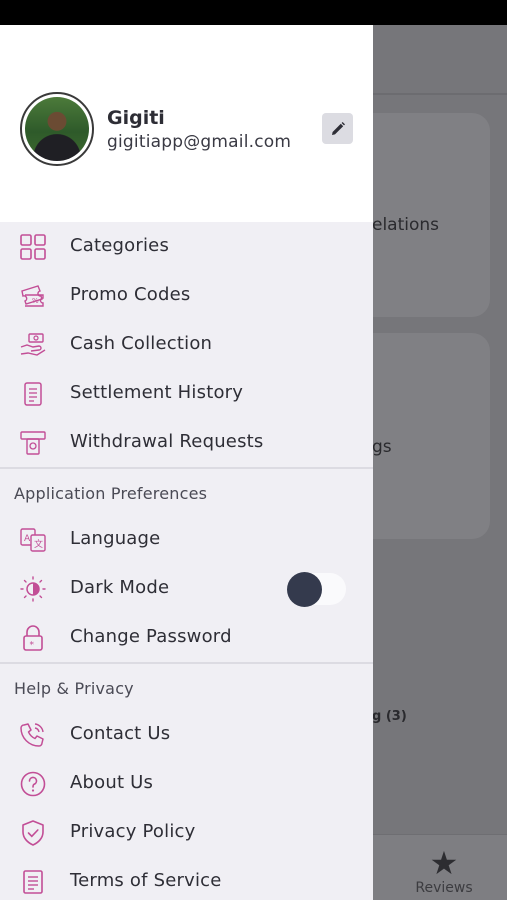 The image size is (507, 900). What do you see at coordinates (33, 589) in the screenshot?
I see `dark-mode-icon` at bounding box center [33, 589].